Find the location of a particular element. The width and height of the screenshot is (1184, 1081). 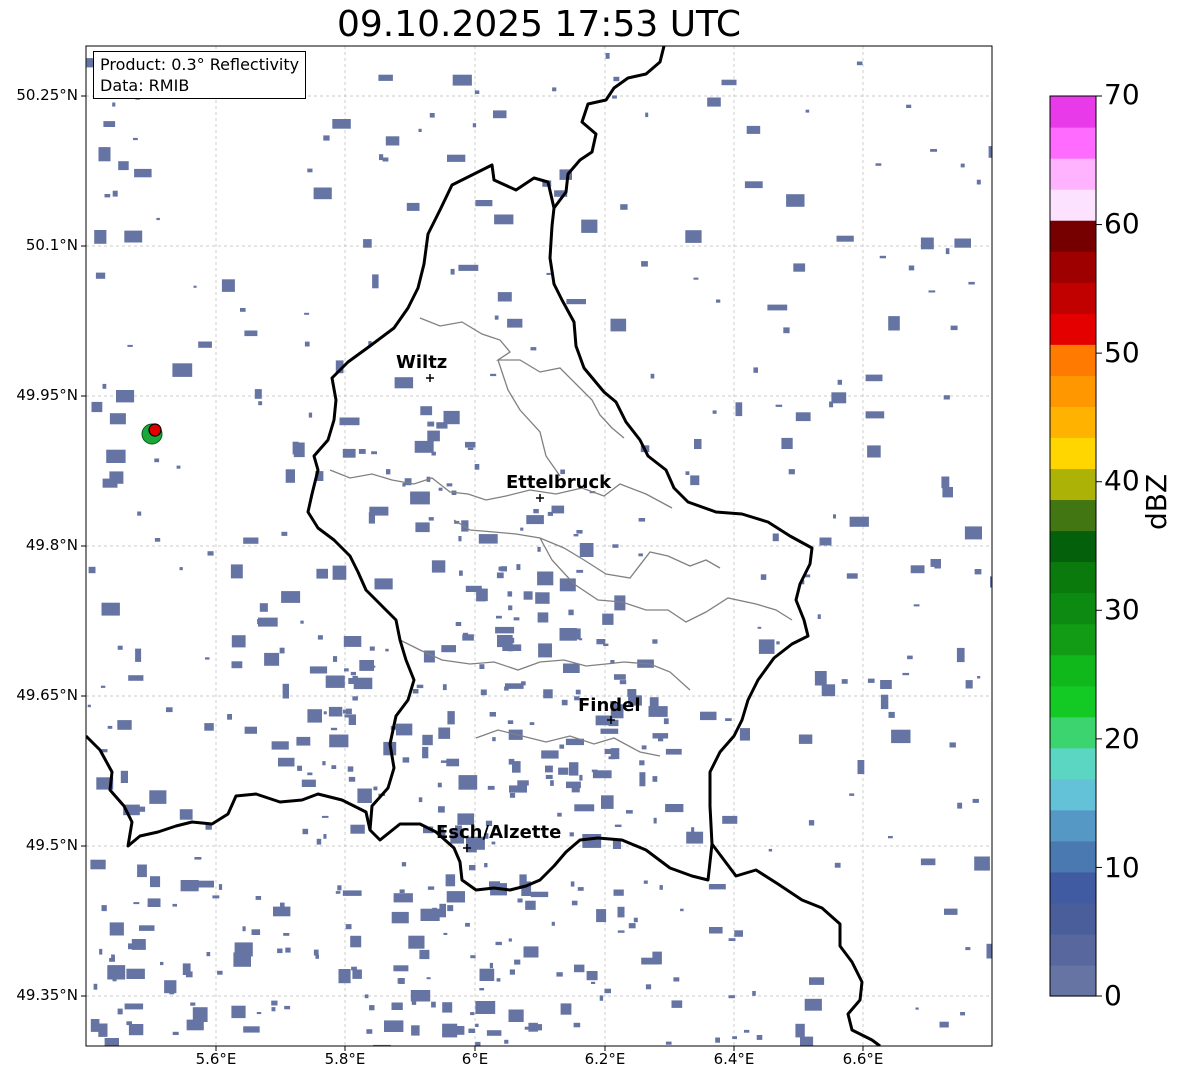

lon-tick-label: 6.4°E is located at coordinates (734, 1059).